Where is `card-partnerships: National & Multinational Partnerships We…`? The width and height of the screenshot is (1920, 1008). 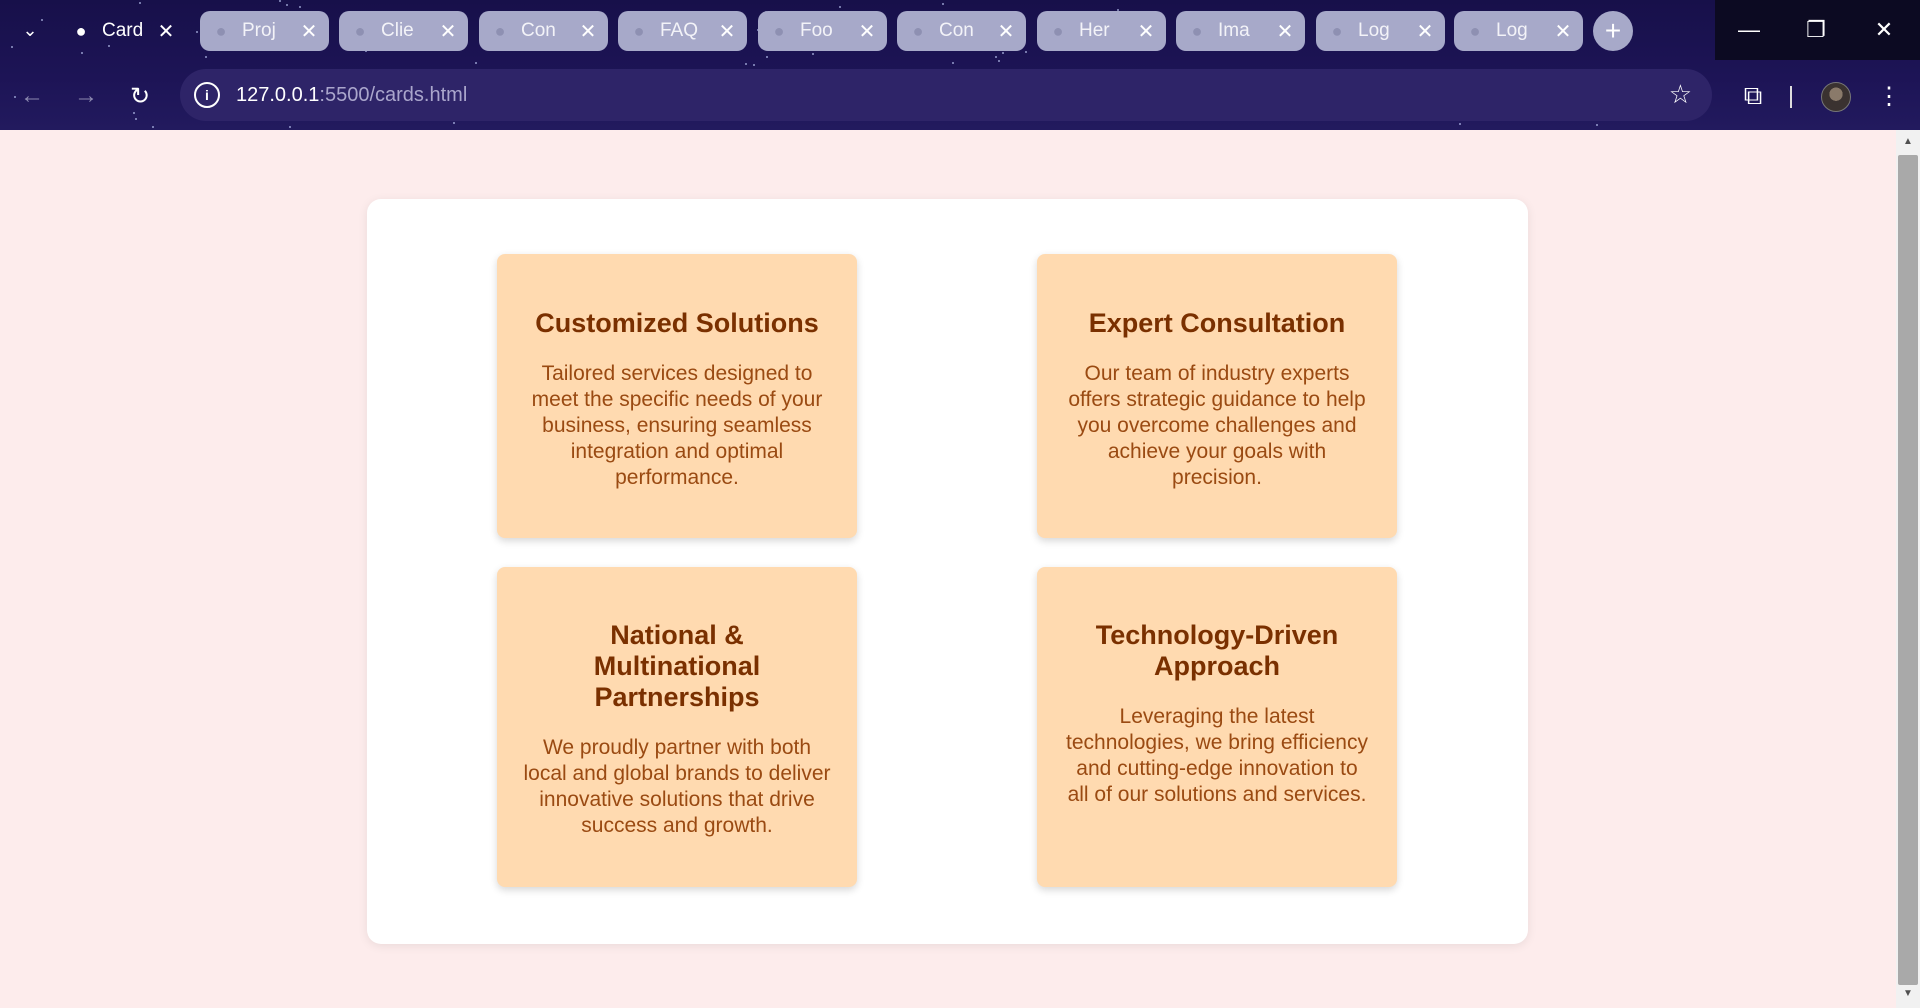
card-partnerships: National & Multinational Partnerships We… is located at coordinates (677, 727).